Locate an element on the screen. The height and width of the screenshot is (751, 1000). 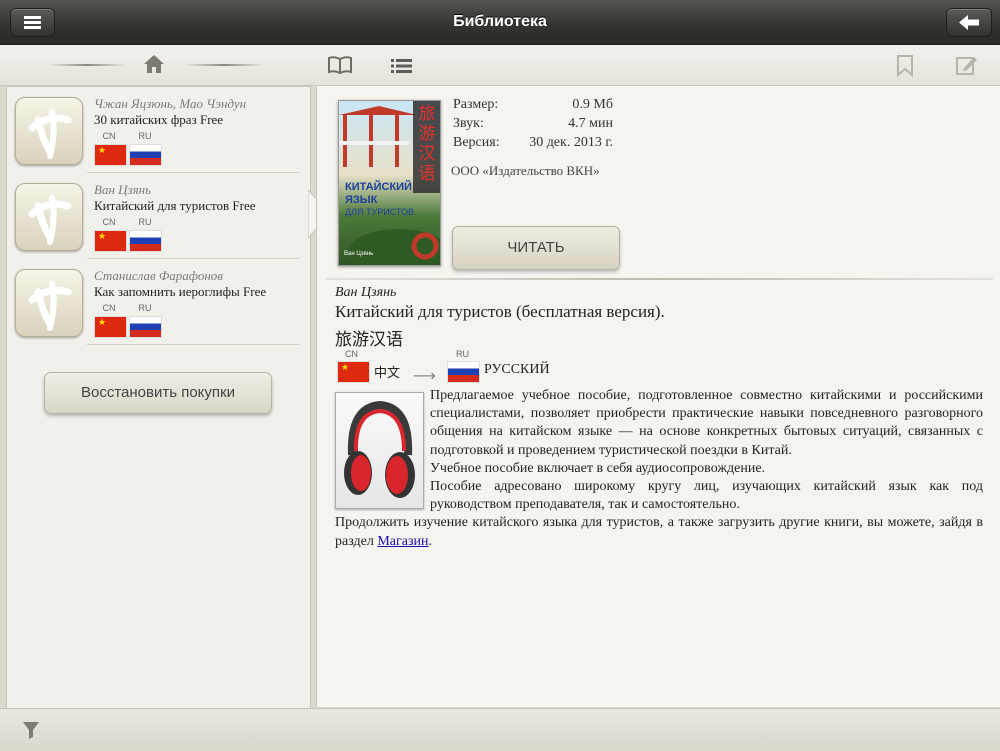
cover-author: Ван Цзянь is located at coordinates (359, 254).